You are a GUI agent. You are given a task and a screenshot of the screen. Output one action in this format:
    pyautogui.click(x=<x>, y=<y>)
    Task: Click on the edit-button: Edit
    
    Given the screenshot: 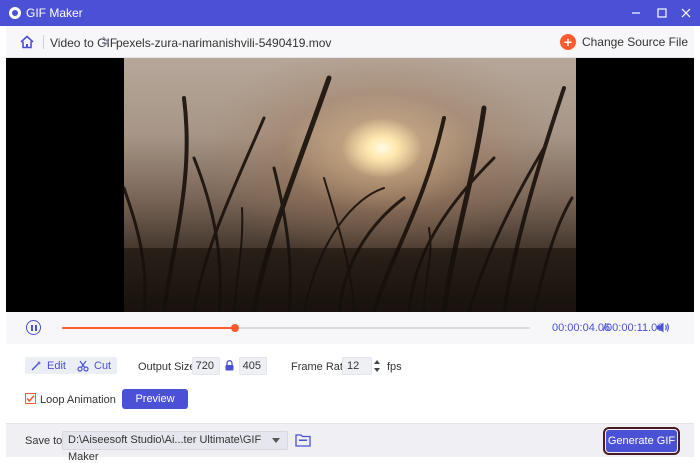 What is the action you would take?
    pyautogui.click(x=48, y=365)
    